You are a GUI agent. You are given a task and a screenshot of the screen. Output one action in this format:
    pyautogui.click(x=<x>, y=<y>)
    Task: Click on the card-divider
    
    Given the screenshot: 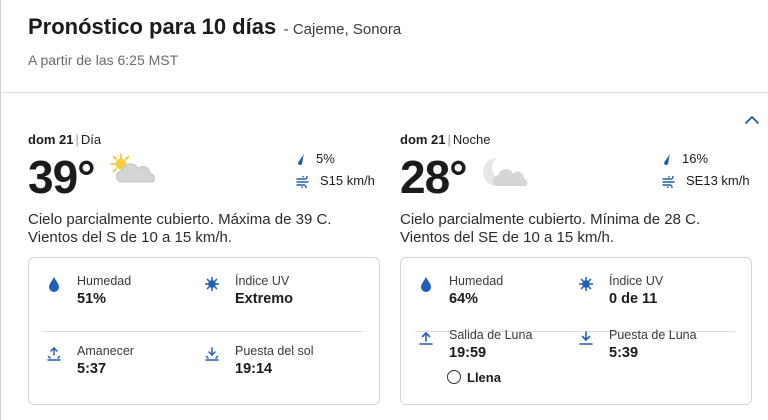 What is the action you would take?
    pyautogui.click(x=203, y=331)
    